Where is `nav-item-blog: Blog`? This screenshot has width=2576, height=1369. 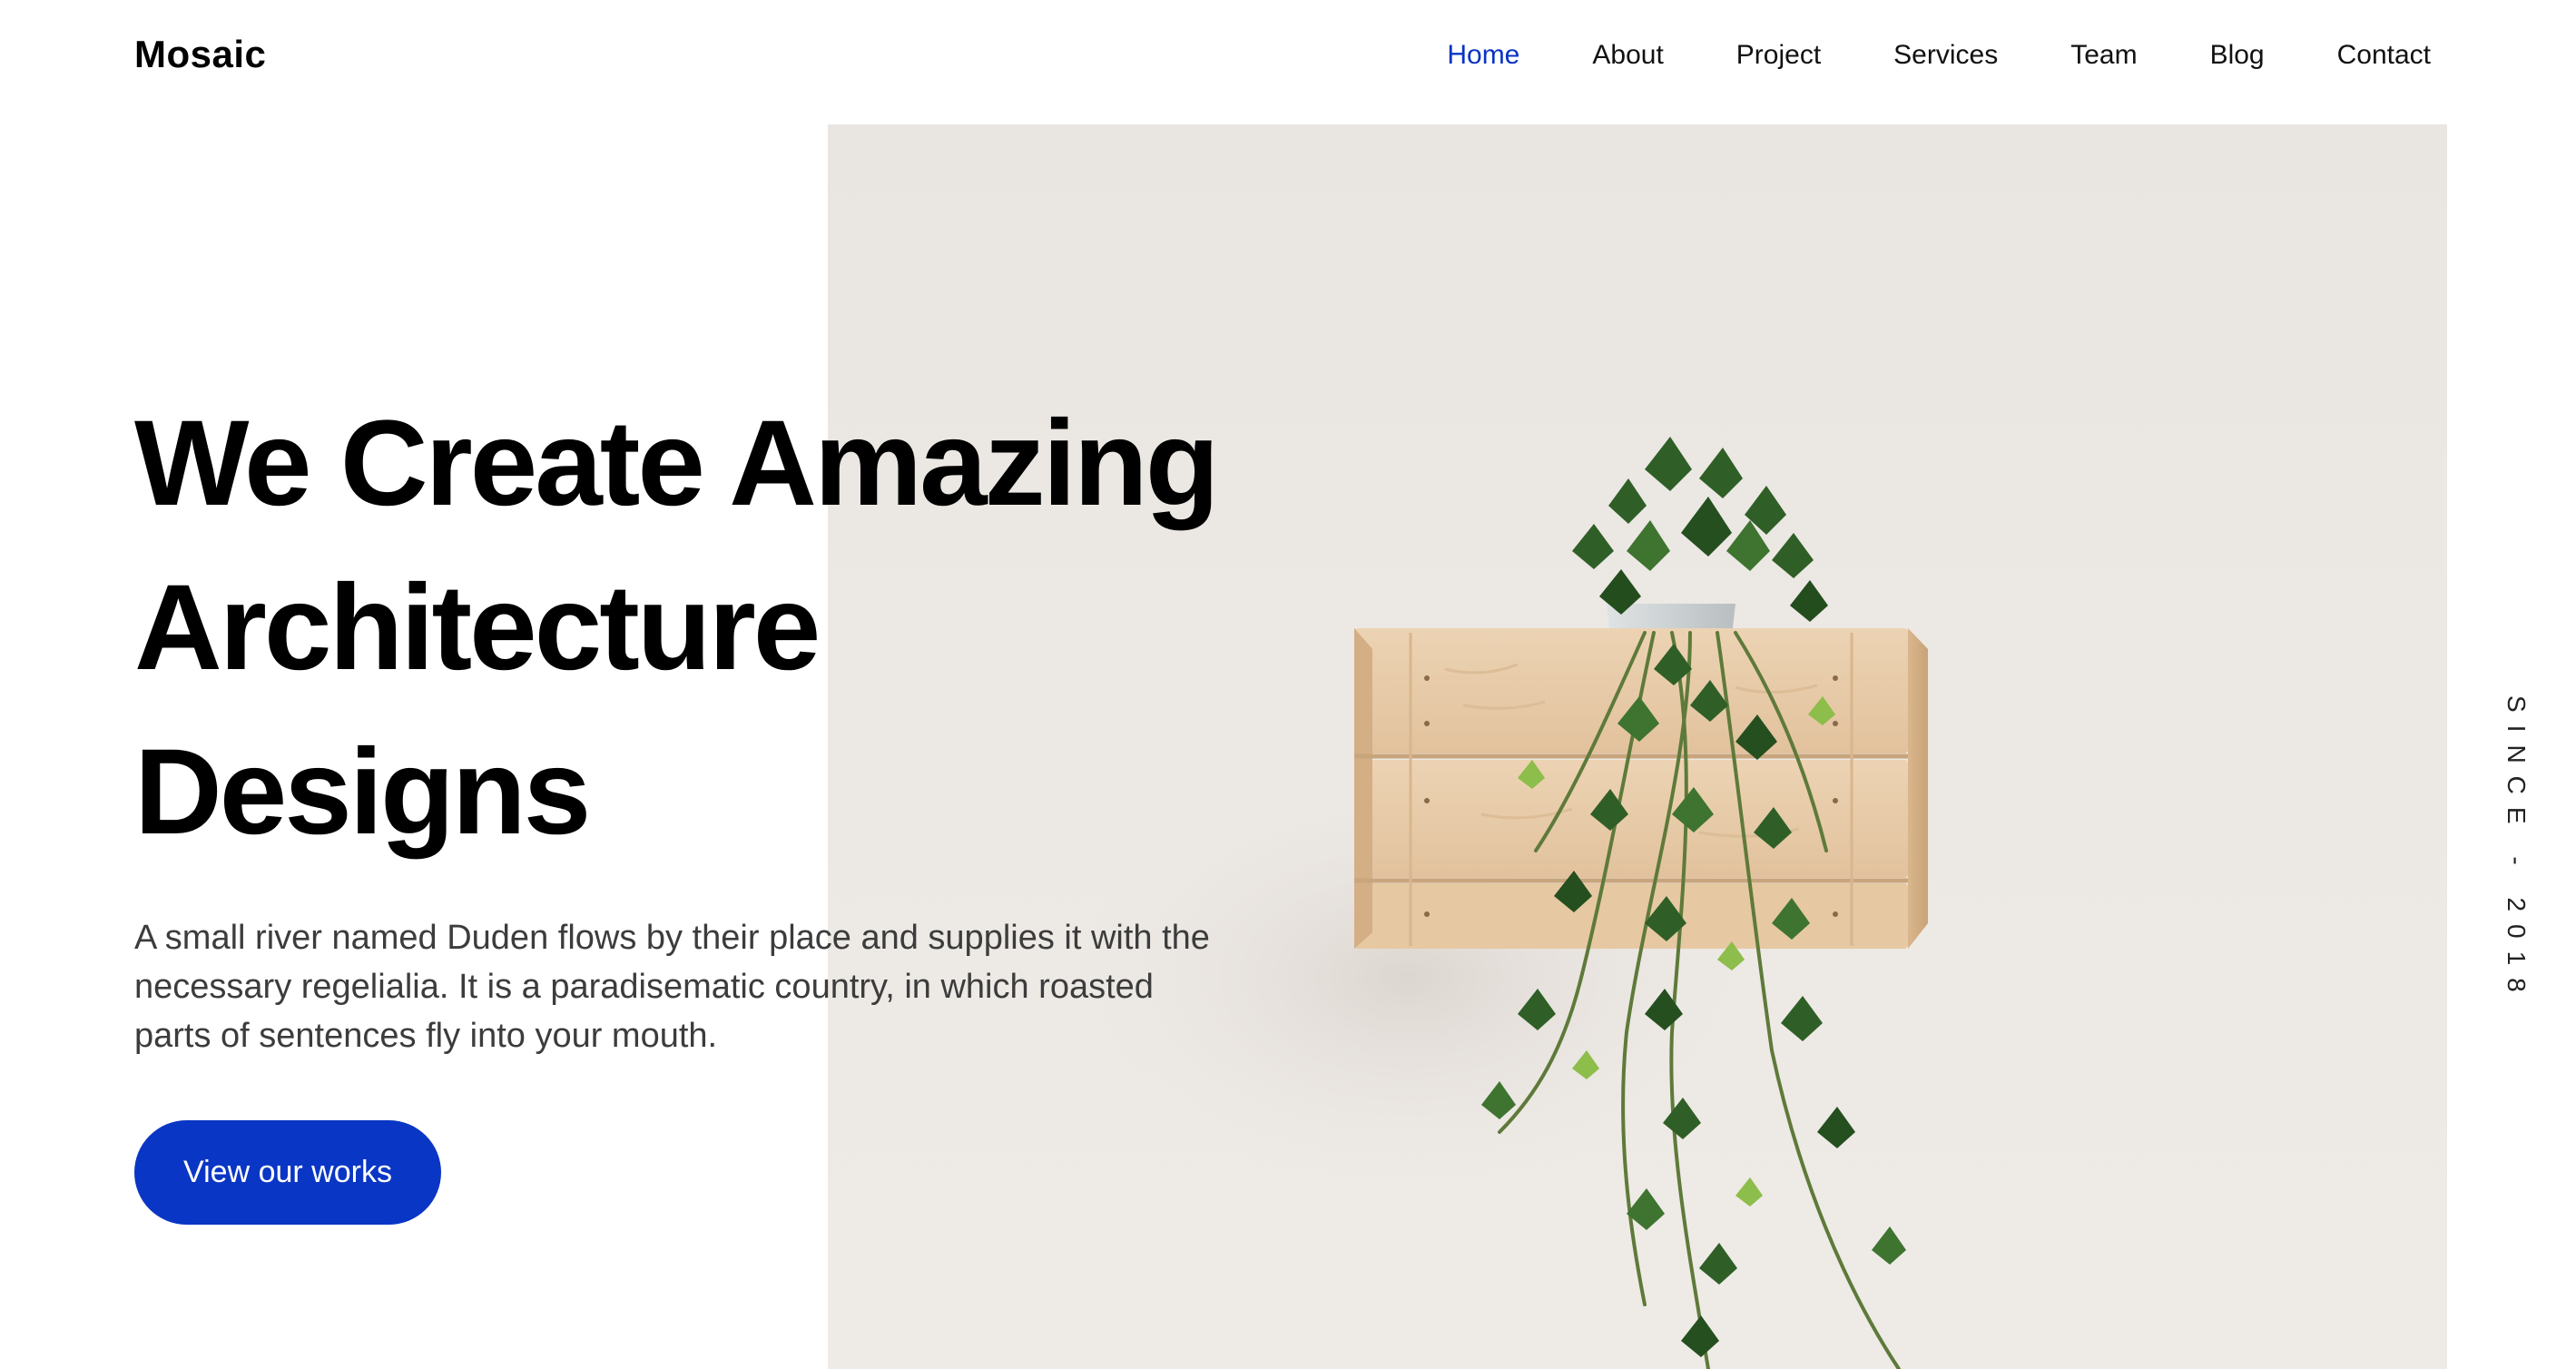 nav-item-blog: Blog is located at coordinates (2237, 55).